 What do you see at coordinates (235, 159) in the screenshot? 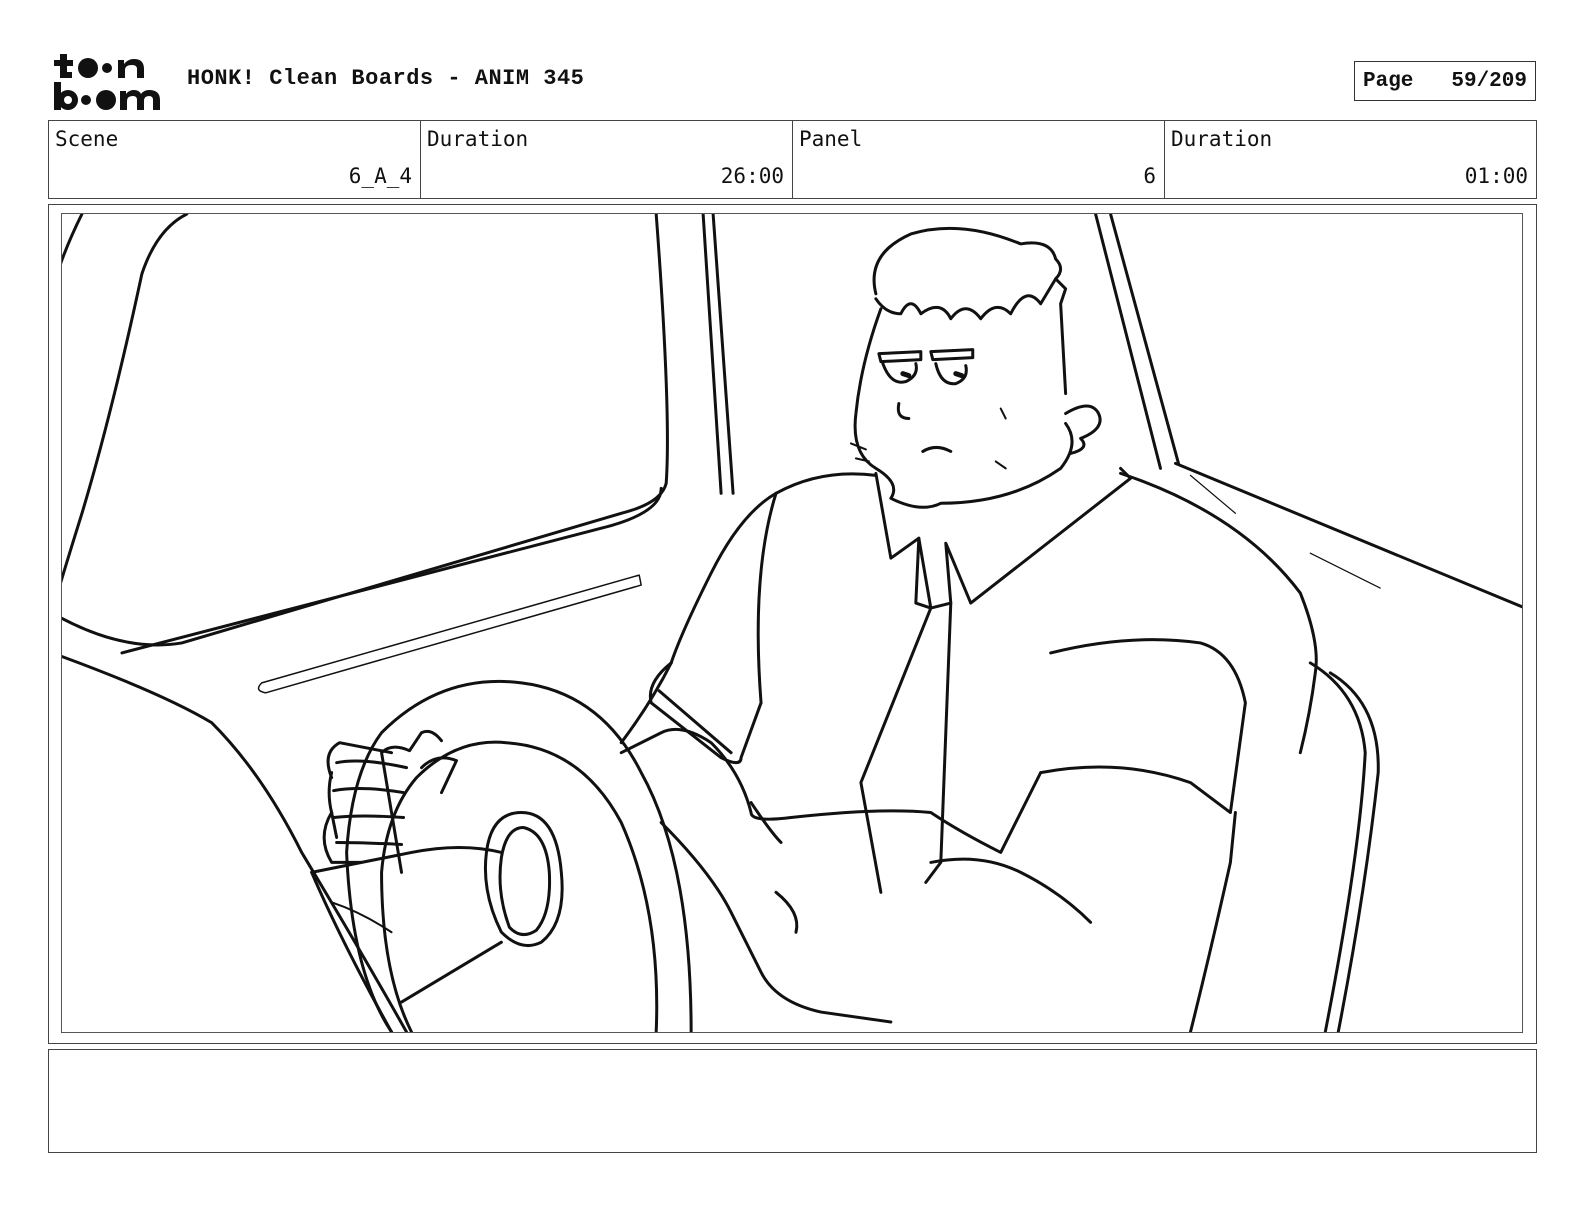
I see `scene-cell: Scene 6_A_4` at bounding box center [235, 159].